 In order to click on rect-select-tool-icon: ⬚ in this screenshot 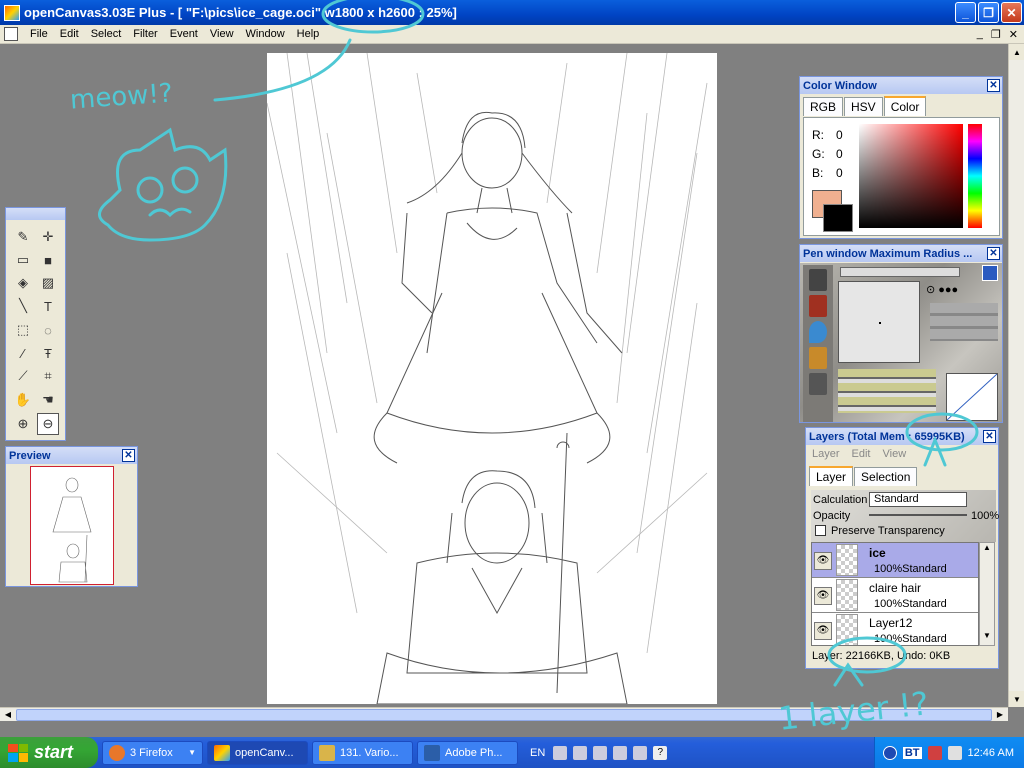, I will do `click(23, 330)`.